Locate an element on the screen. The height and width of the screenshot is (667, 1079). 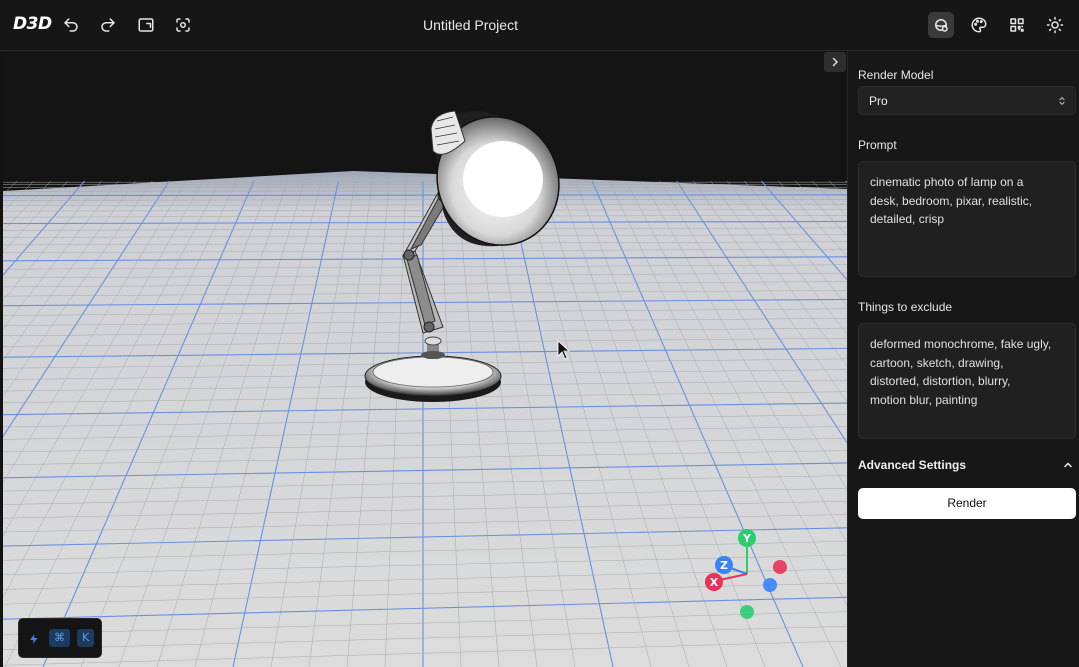
prompt-line: desk, bedroom, pixar, realistic, is located at coordinates (951, 200).